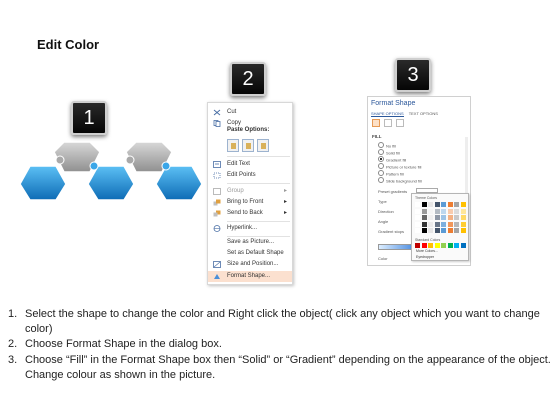  Describe the element at coordinates (423, 113) in the screenshot. I see `tab-text-options: TEXT OPTIONS` at that location.